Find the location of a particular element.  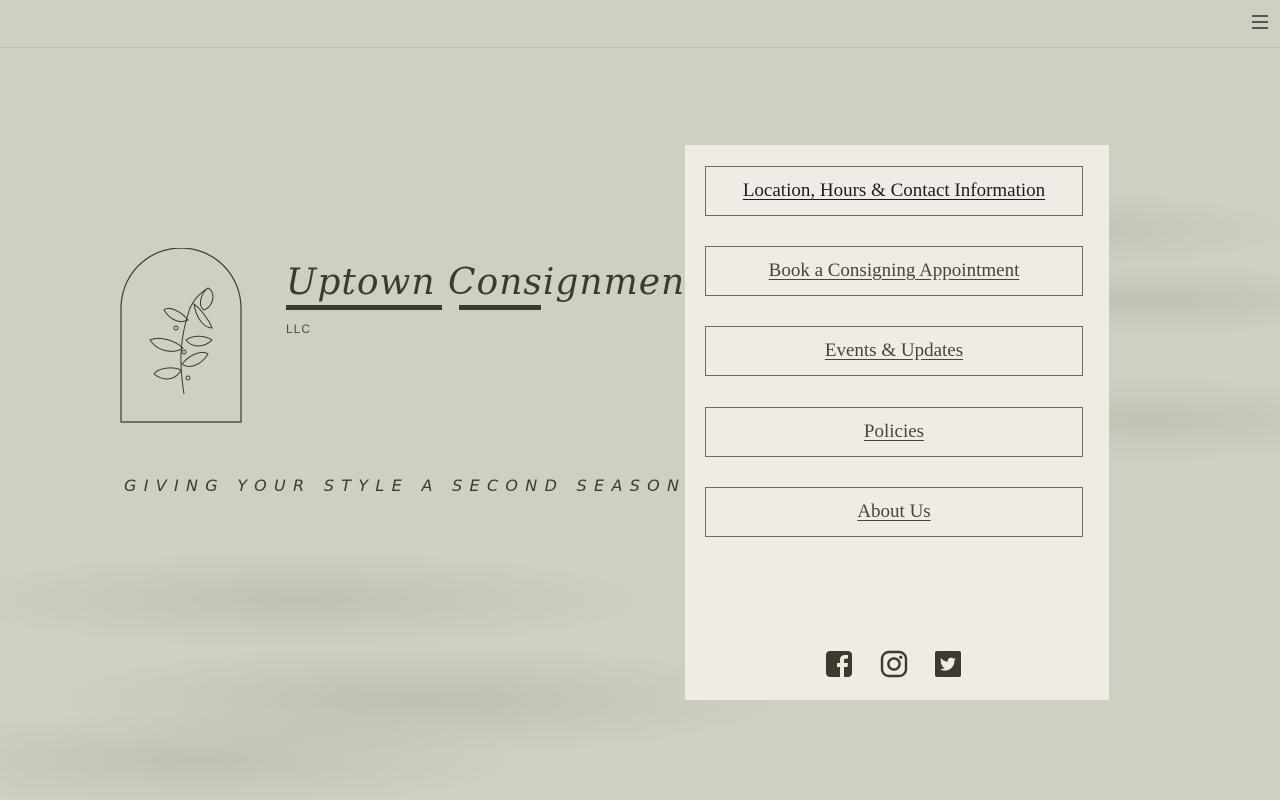

nav-policies-button: Policies is located at coordinates (894, 432).